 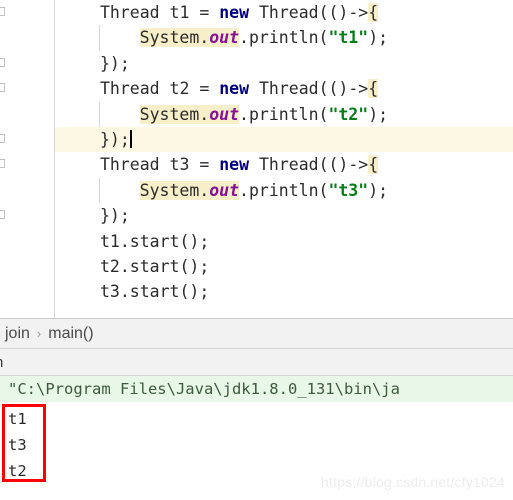 What do you see at coordinates (17, 334) in the screenshot?
I see `breadcrumb-item-join: join` at bounding box center [17, 334].